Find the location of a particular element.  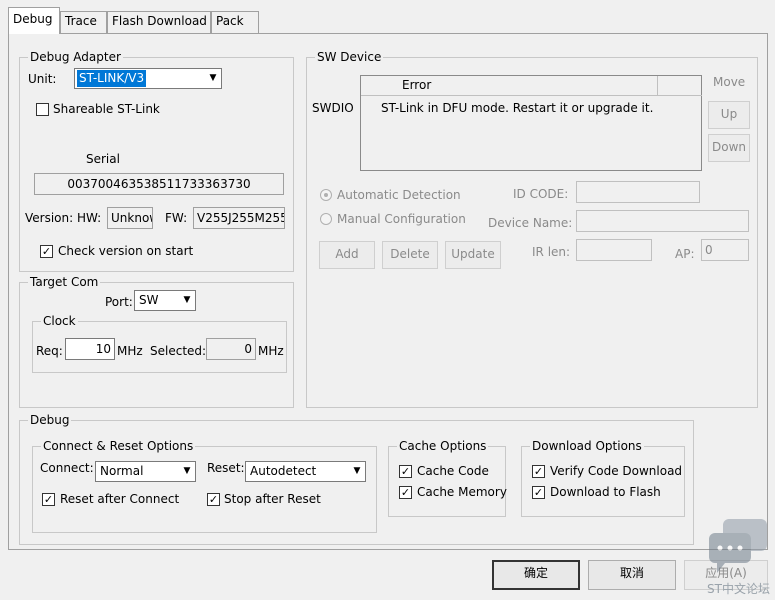

serial-label: Serial is located at coordinates (103, 159).